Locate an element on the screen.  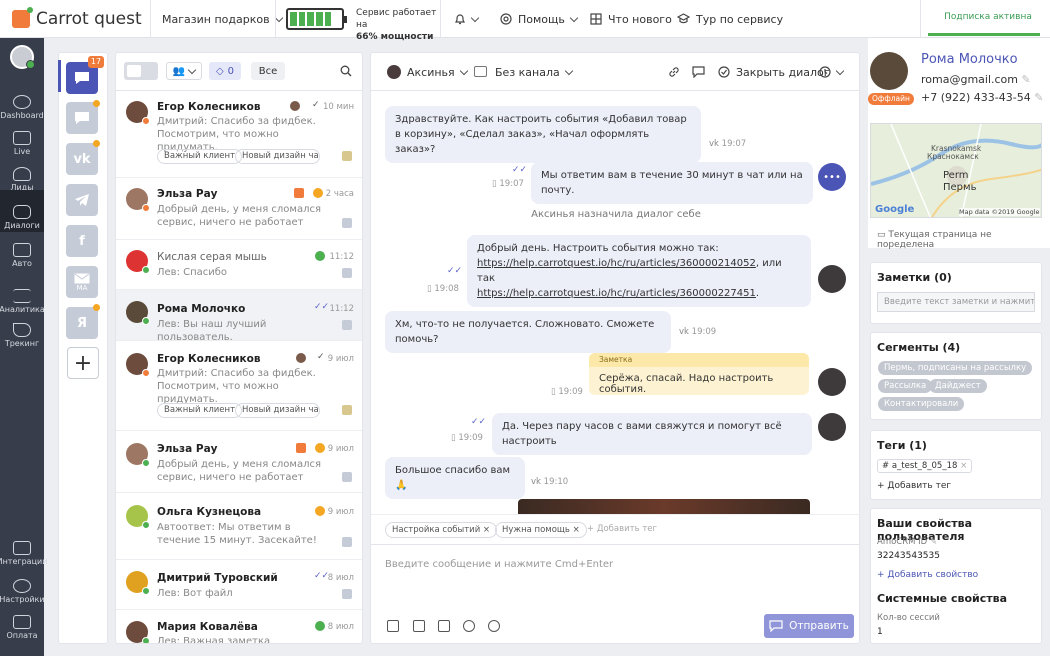
segment-chip: Контактировали is located at coordinates (921, 404).